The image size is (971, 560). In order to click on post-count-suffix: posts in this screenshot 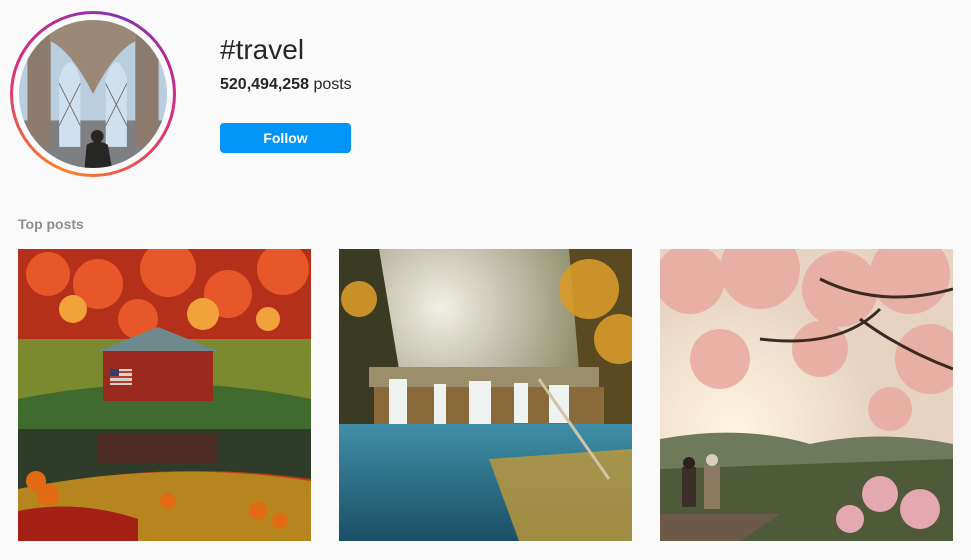, I will do `click(332, 84)`.